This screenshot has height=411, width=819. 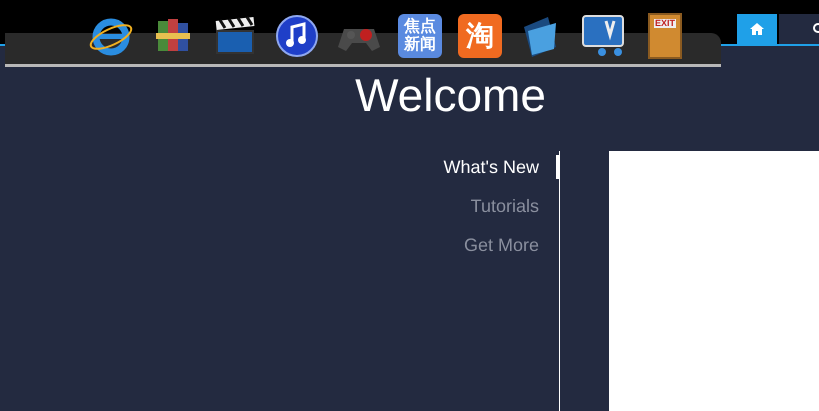 What do you see at coordinates (511, 245) in the screenshot?
I see `nav-link: Get More` at bounding box center [511, 245].